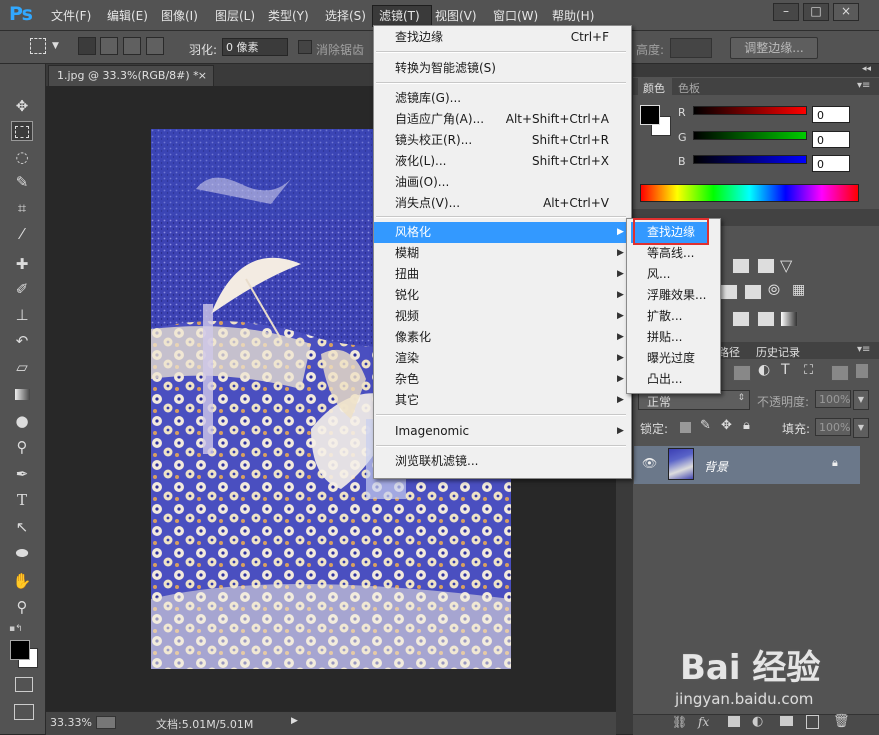 This screenshot has height=735, width=879. What do you see at coordinates (785, 370) in the screenshot?
I see `filter-type-icon: T` at bounding box center [785, 370].